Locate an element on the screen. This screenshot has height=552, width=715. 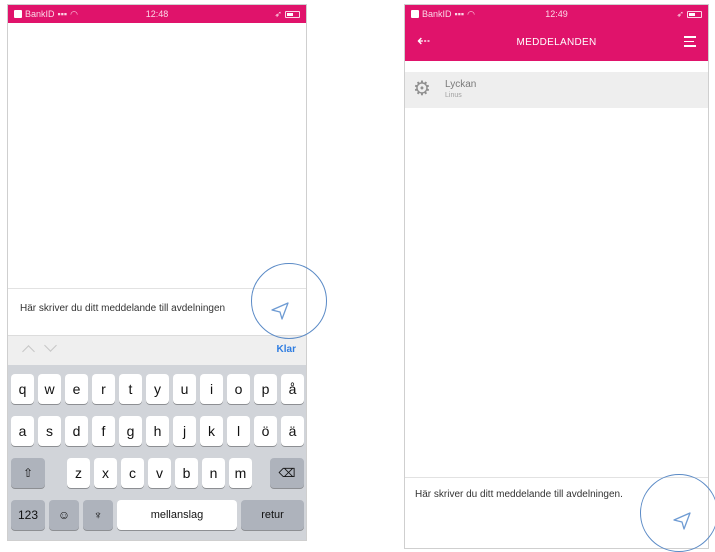
status-bar: BankID ▪▪▪ ◠ 12:48 ➶ is located at coordinates (157, 14).